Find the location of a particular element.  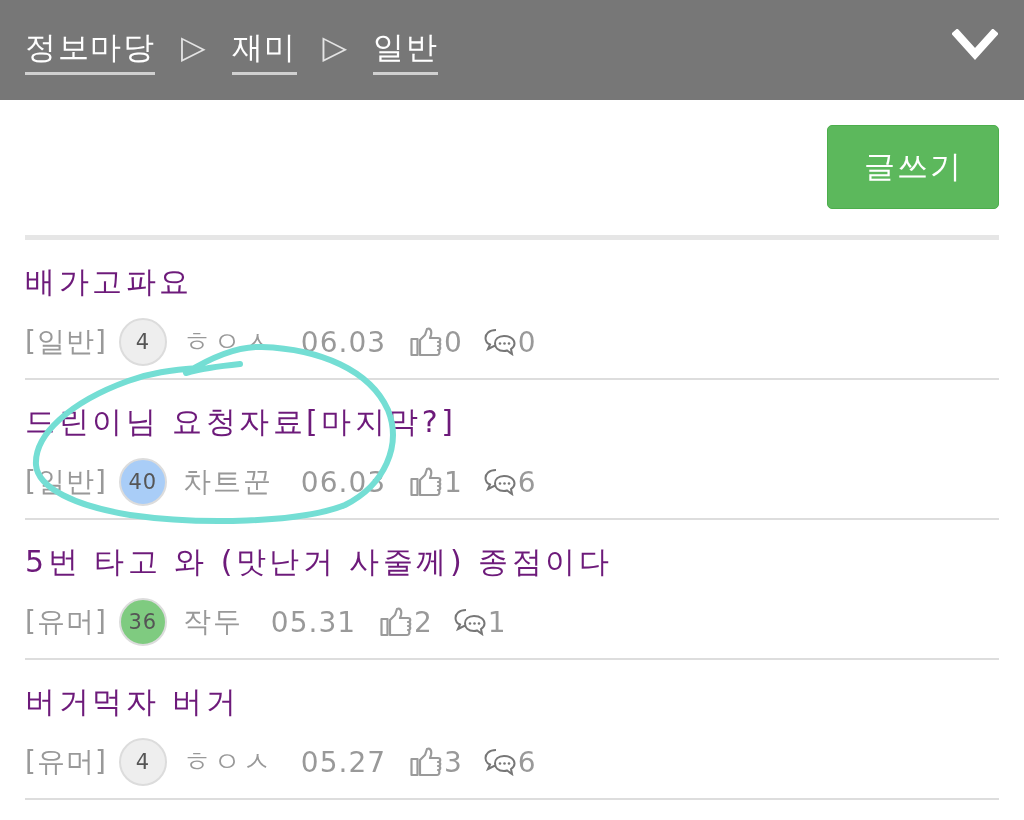

post-title: 5번 타고 와 (맛난거 사줄께) 종점이다 is located at coordinates (319, 562).